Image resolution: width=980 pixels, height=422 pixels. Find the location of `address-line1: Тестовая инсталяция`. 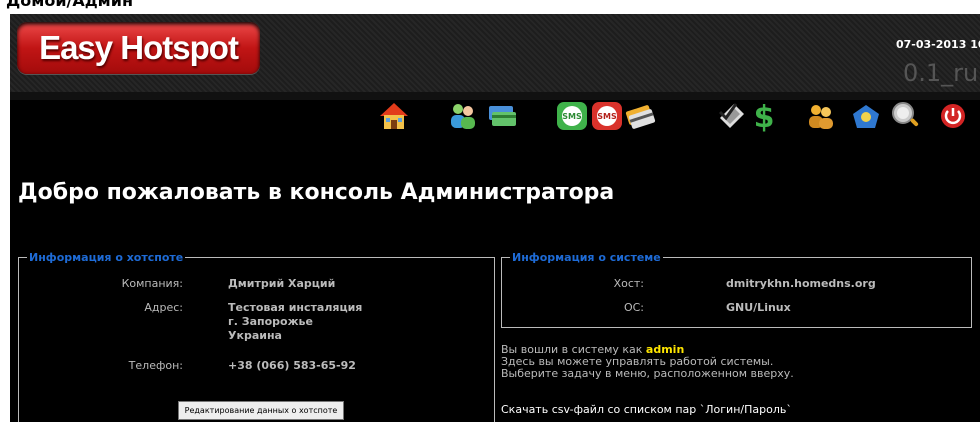

address-line1: Тестовая инсталяция is located at coordinates (295, 307).